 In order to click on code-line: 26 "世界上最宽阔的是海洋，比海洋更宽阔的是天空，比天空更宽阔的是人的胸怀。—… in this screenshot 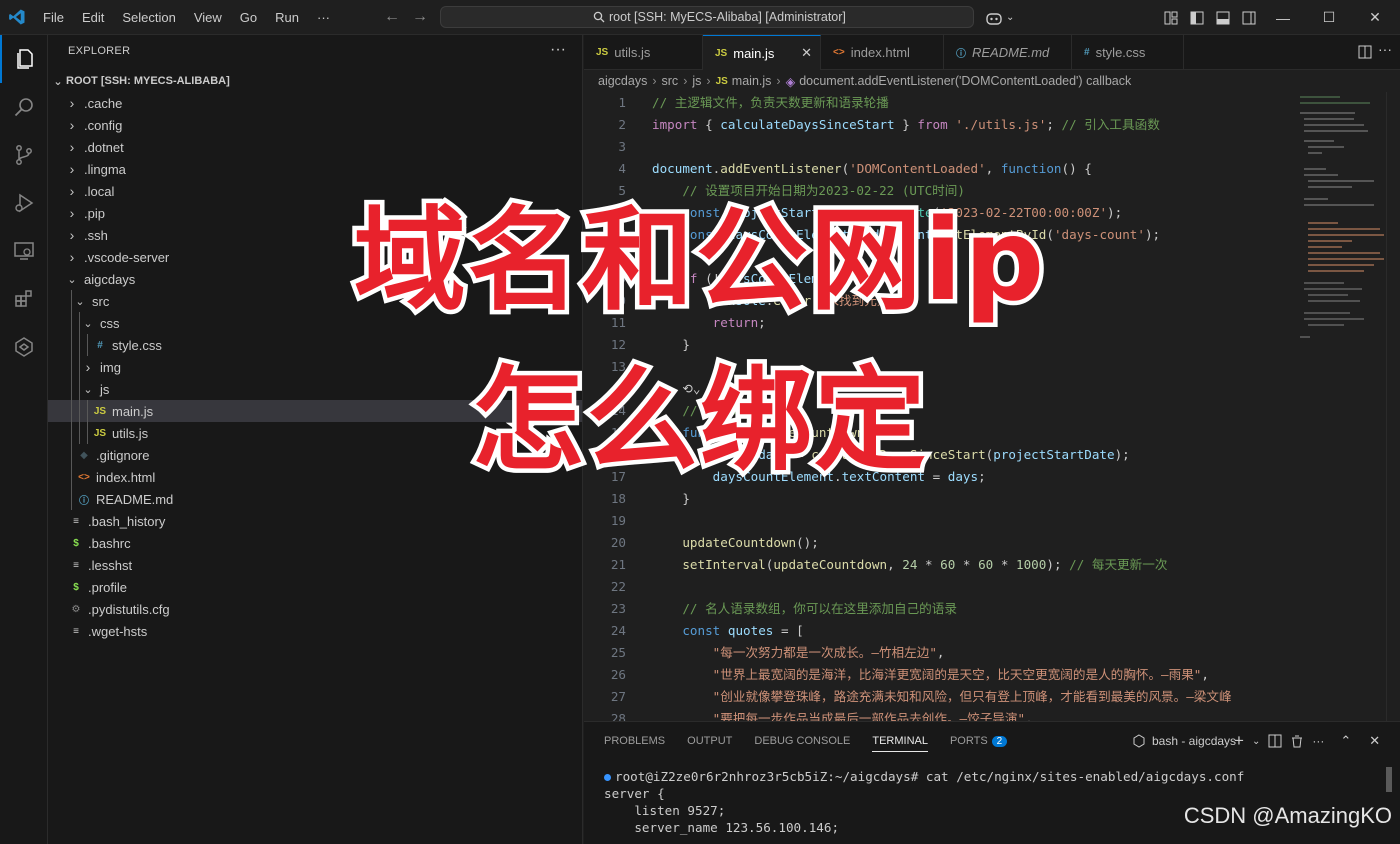, I will do `click(940, 675)`.